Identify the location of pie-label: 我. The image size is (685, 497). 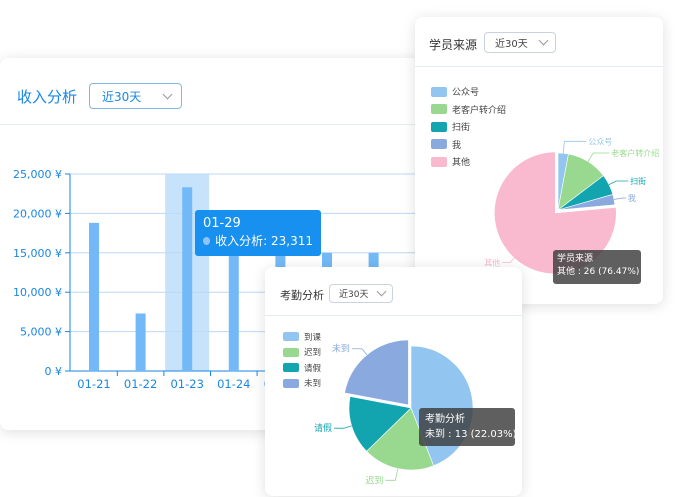
(632, 198).